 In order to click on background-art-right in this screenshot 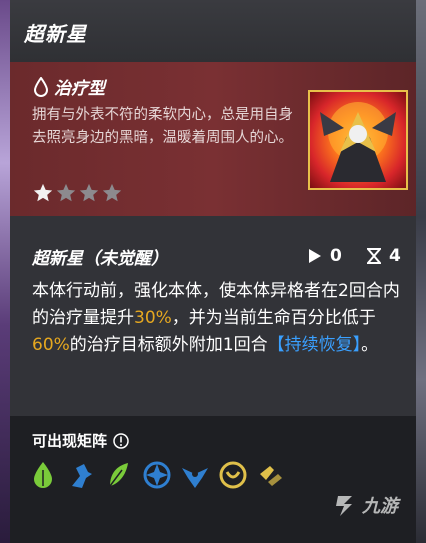, I will do `click(421, 271)`.